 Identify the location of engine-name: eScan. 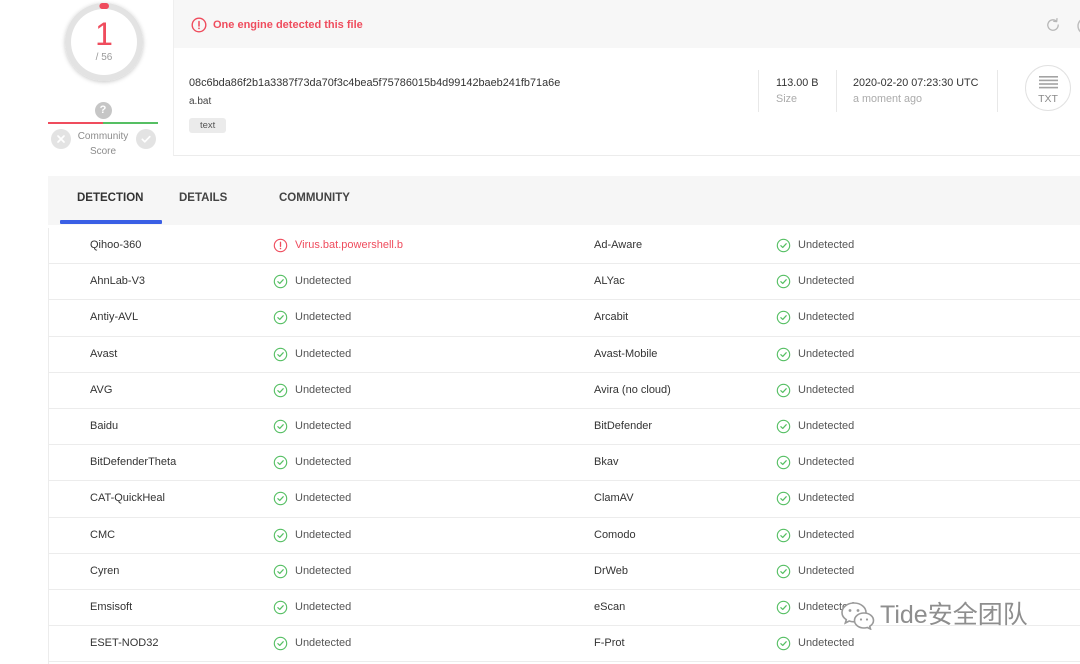
(610, 606).